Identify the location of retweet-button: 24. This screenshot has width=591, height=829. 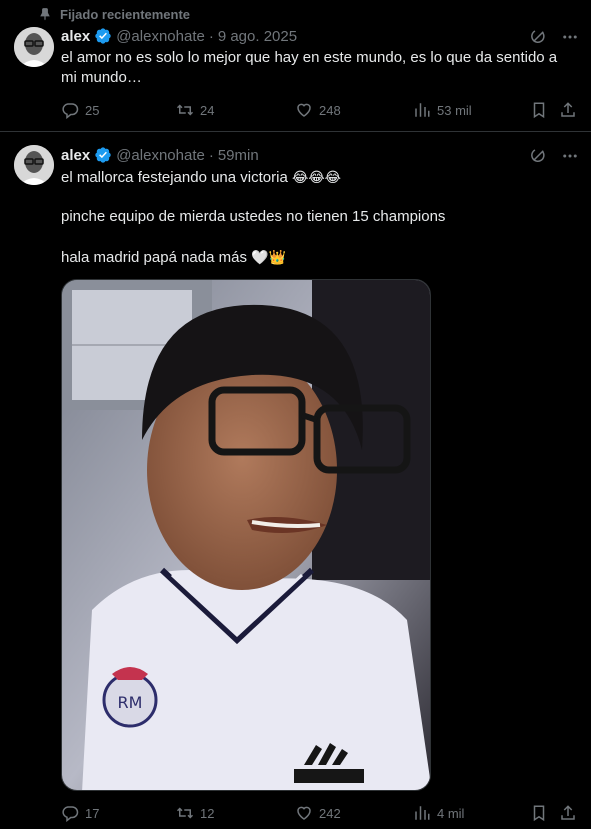
(195, 110).